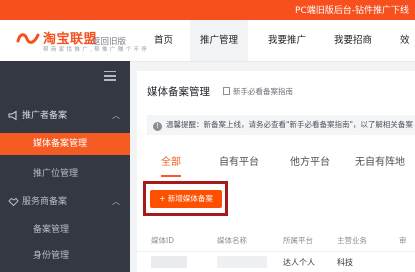 This screenshot has width=415, height=272. I want to click on column-header-media-id: 媒体ID, so click(162, 240).